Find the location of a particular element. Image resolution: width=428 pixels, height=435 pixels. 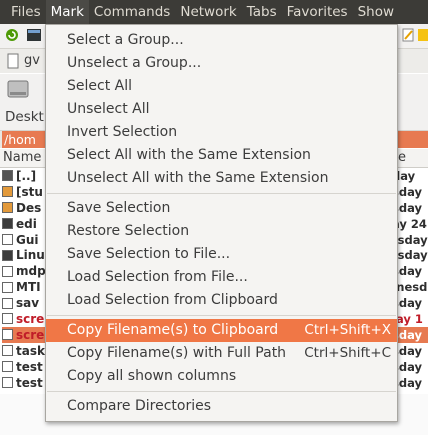

menu-tabs: Tabs is located at coordinates (262, 12).